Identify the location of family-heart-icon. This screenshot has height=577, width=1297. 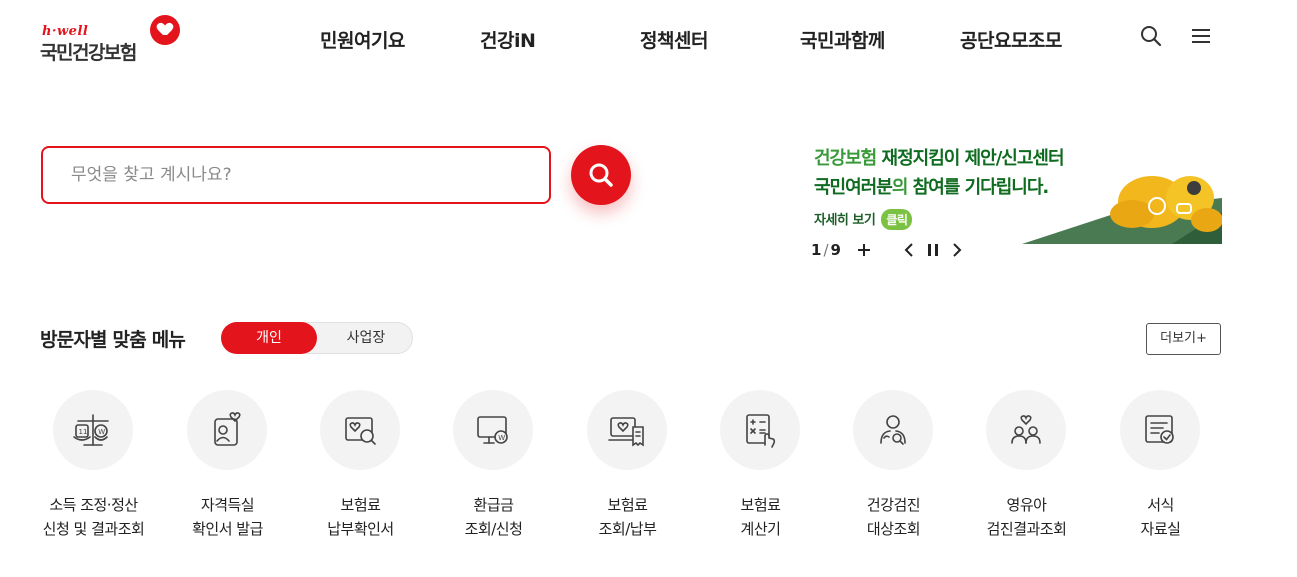
(1026, 429).